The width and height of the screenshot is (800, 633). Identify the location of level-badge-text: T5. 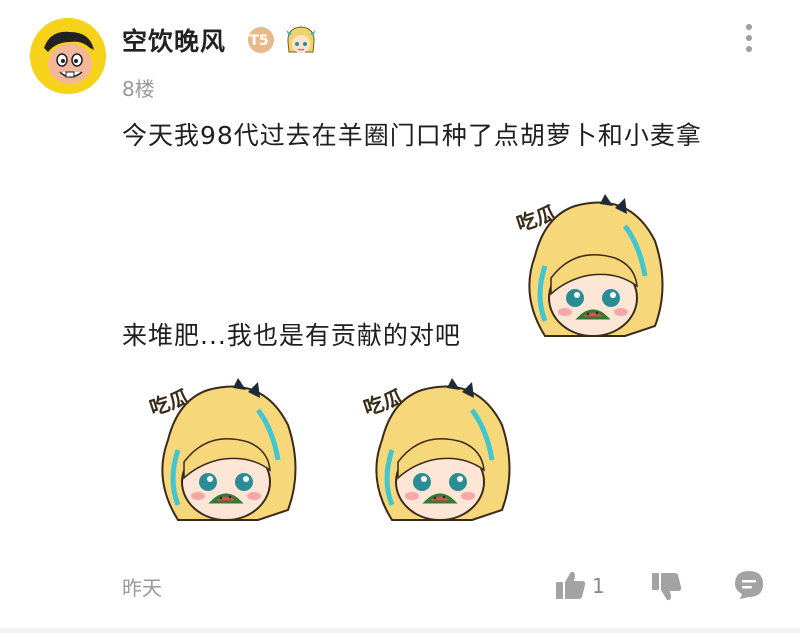
(258, 41).